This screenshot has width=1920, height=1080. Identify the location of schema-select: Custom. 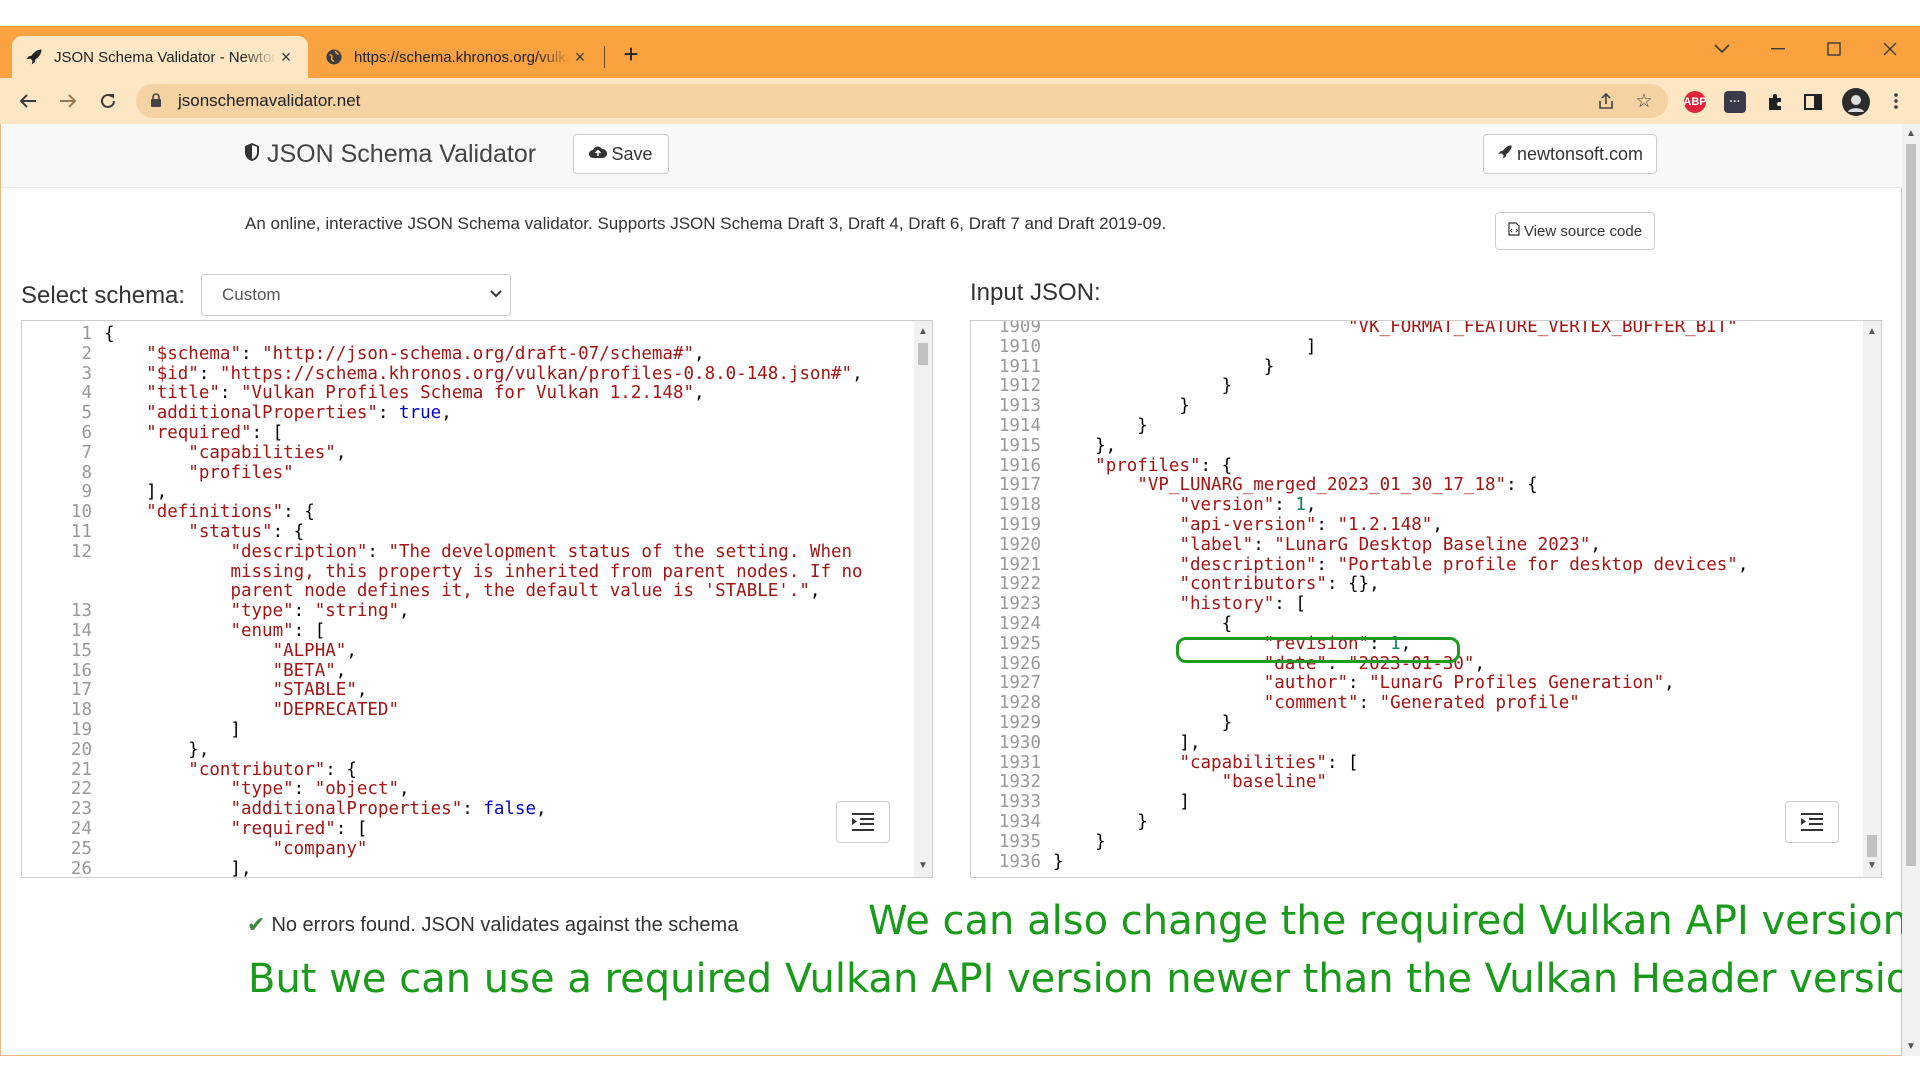
(356, 295).